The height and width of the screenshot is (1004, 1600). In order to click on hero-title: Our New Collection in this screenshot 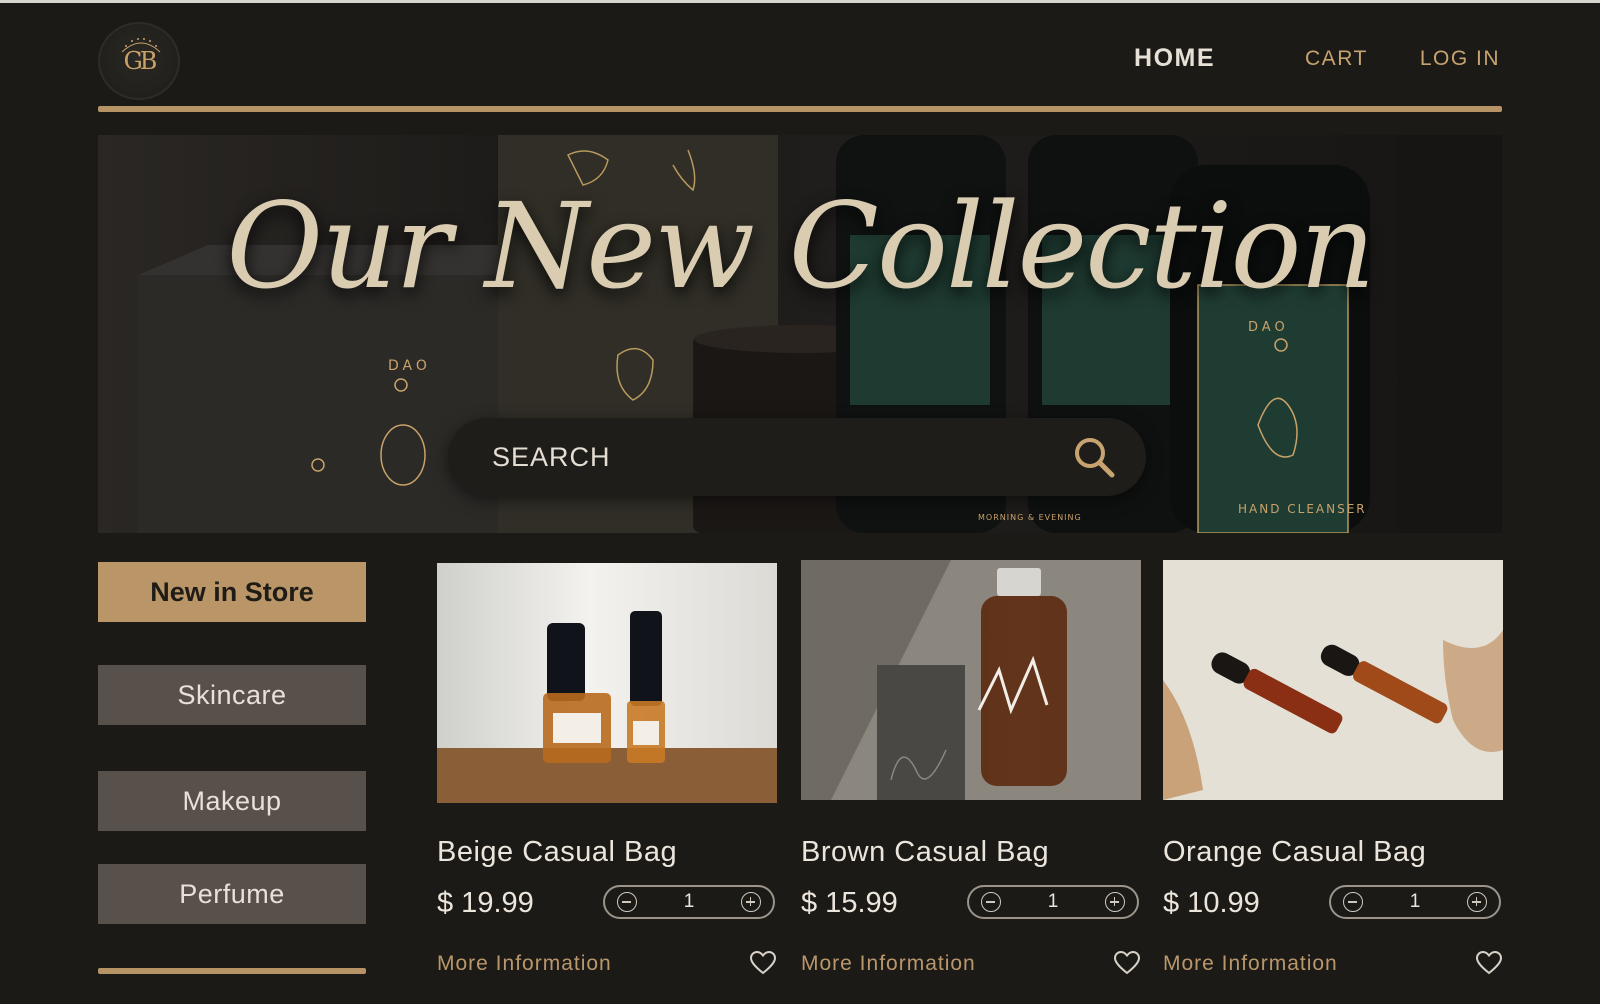, I will do `click(800, 246)`.